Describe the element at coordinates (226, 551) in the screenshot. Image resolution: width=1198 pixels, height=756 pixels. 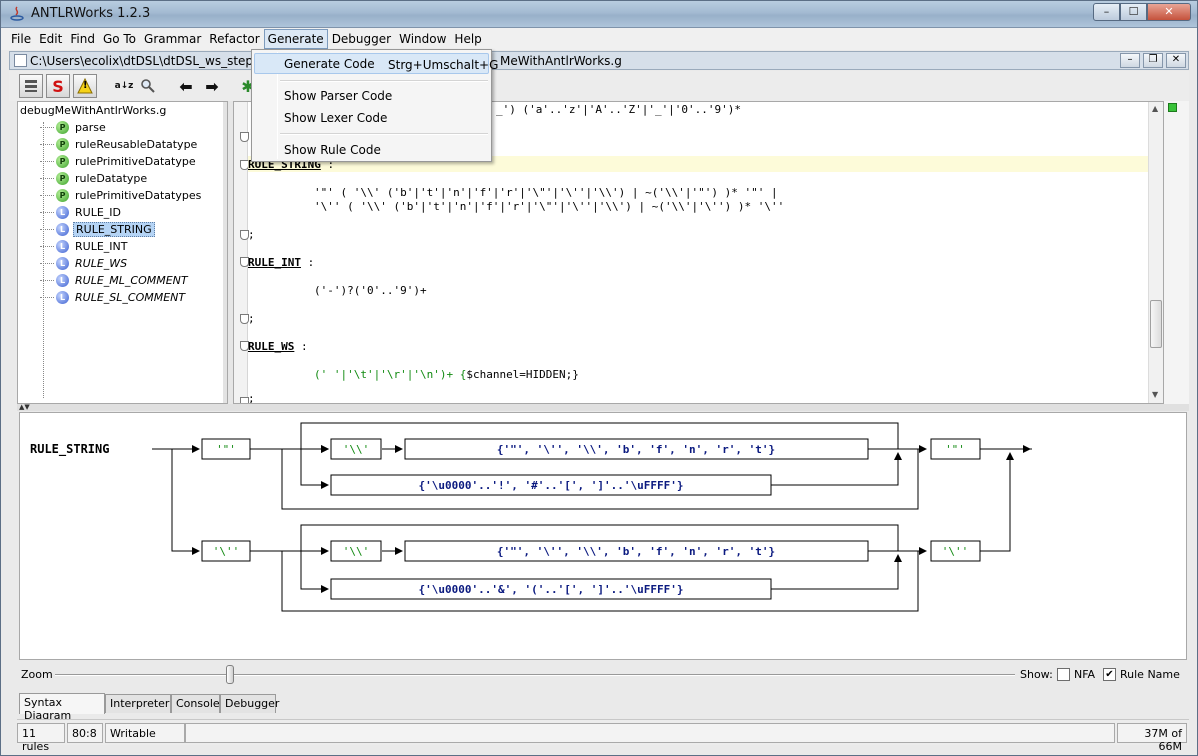
I see `diagram-label-sq: '\''` at that location.